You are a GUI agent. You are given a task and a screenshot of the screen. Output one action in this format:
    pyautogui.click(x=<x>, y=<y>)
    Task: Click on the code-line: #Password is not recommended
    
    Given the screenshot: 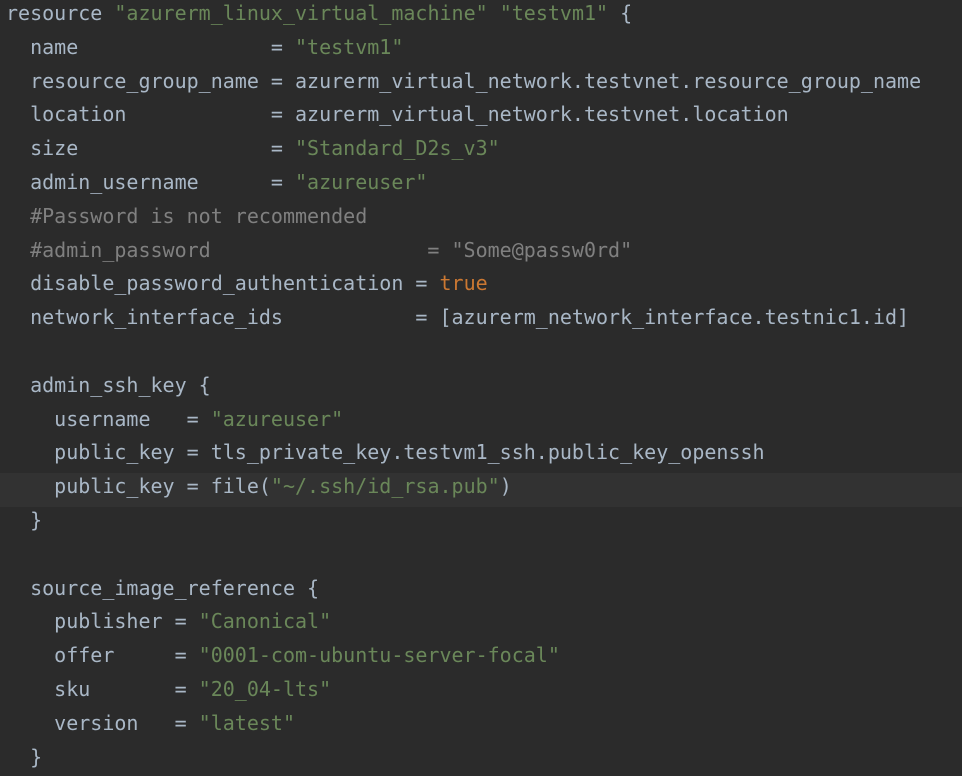 What is the action you would take?
    pyautogui.click(x=481, y=220)
    